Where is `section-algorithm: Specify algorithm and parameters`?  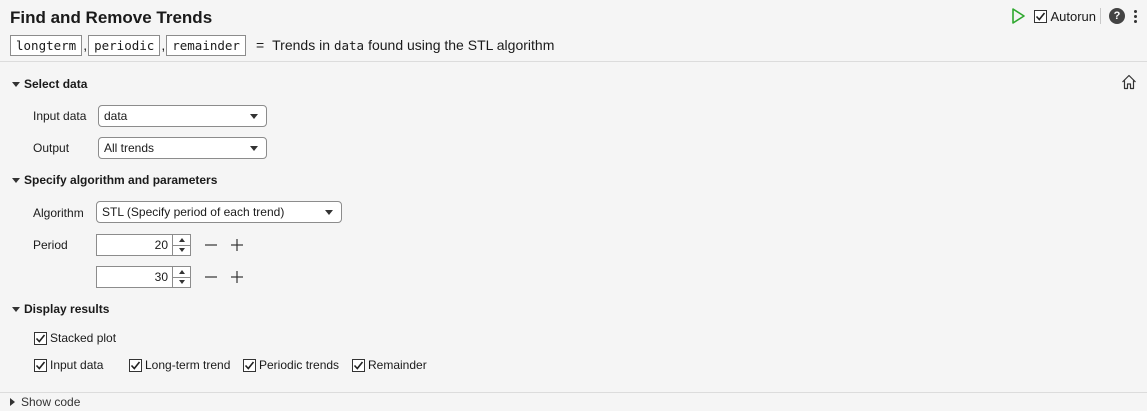 section-algorithm: Specify algorithm and parameters is located at coordinates (114, 180).